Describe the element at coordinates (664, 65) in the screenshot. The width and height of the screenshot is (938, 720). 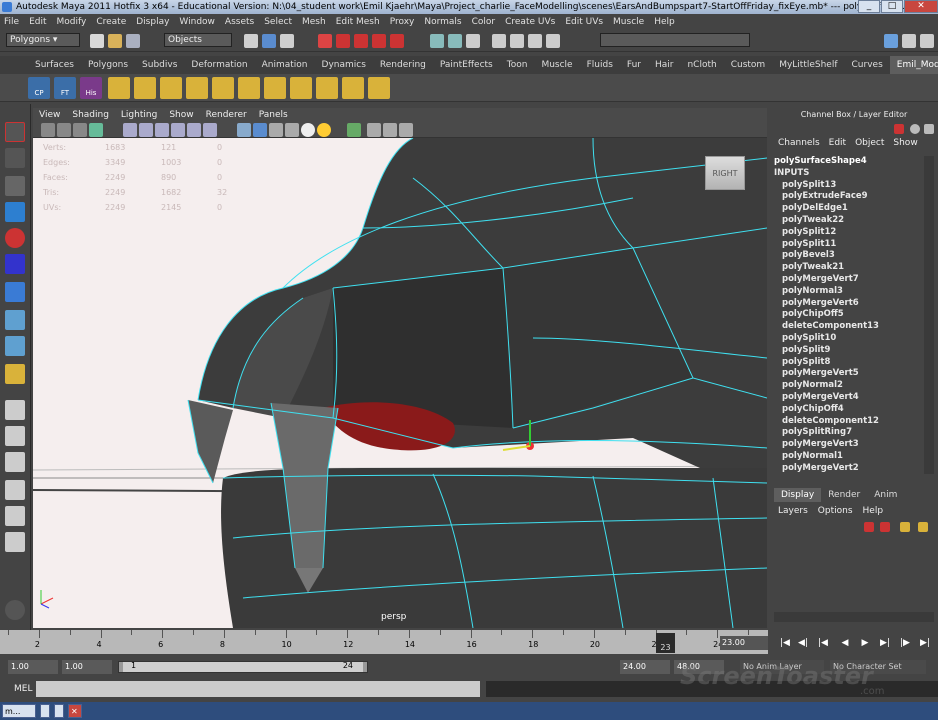
I see `shelf-tab-hair: Hair` at that location.